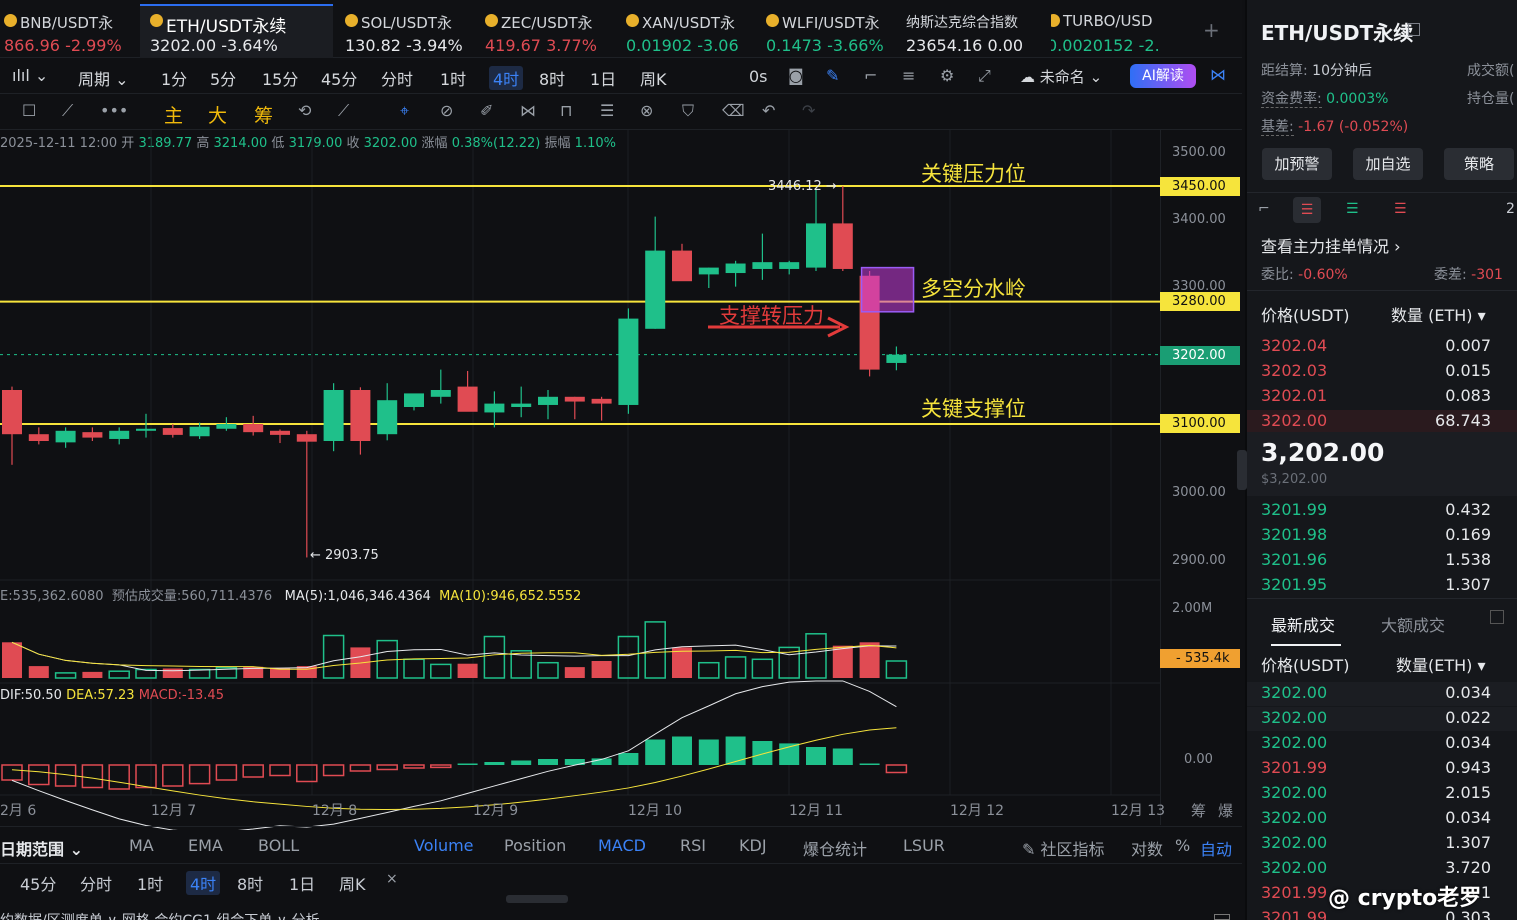 The height and width of the screenshot is (920, 1517). Describe the element at coordinates (29, 110) in the screenshot. I see `rectangle-tool-icon: ☐` at that location.